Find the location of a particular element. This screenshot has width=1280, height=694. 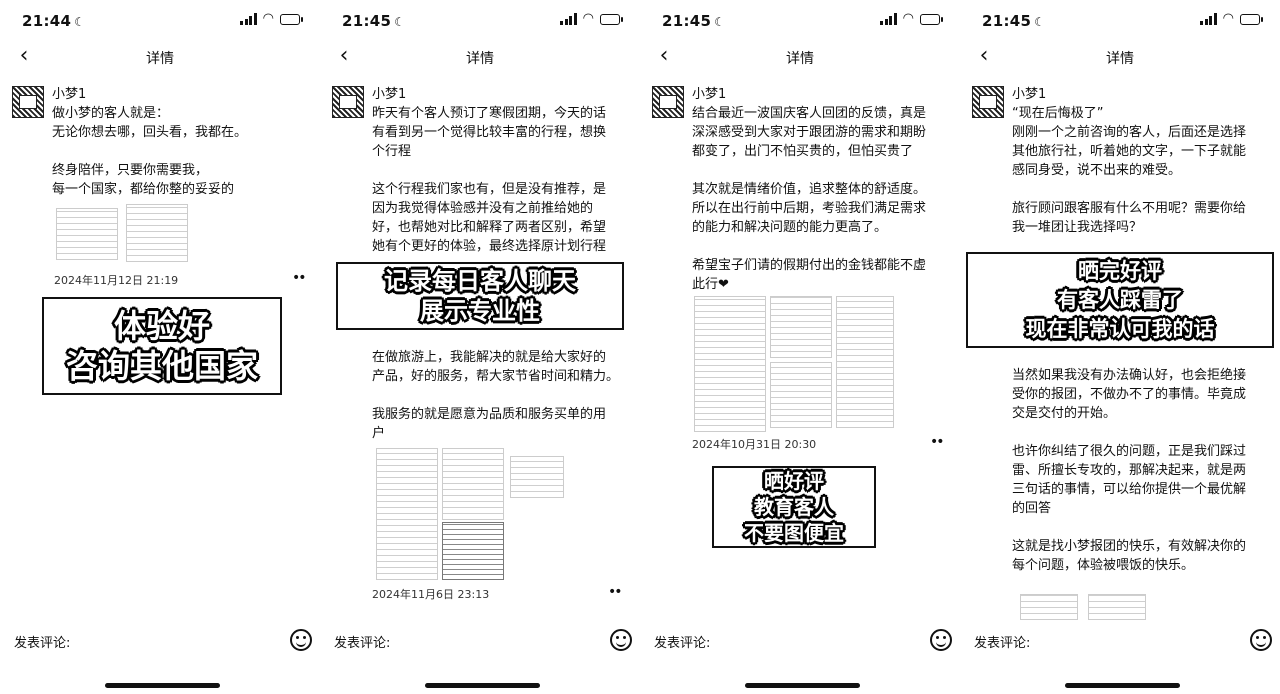

caption-line: 现在非常认可我的话 is located at coordinates (1120, 328).